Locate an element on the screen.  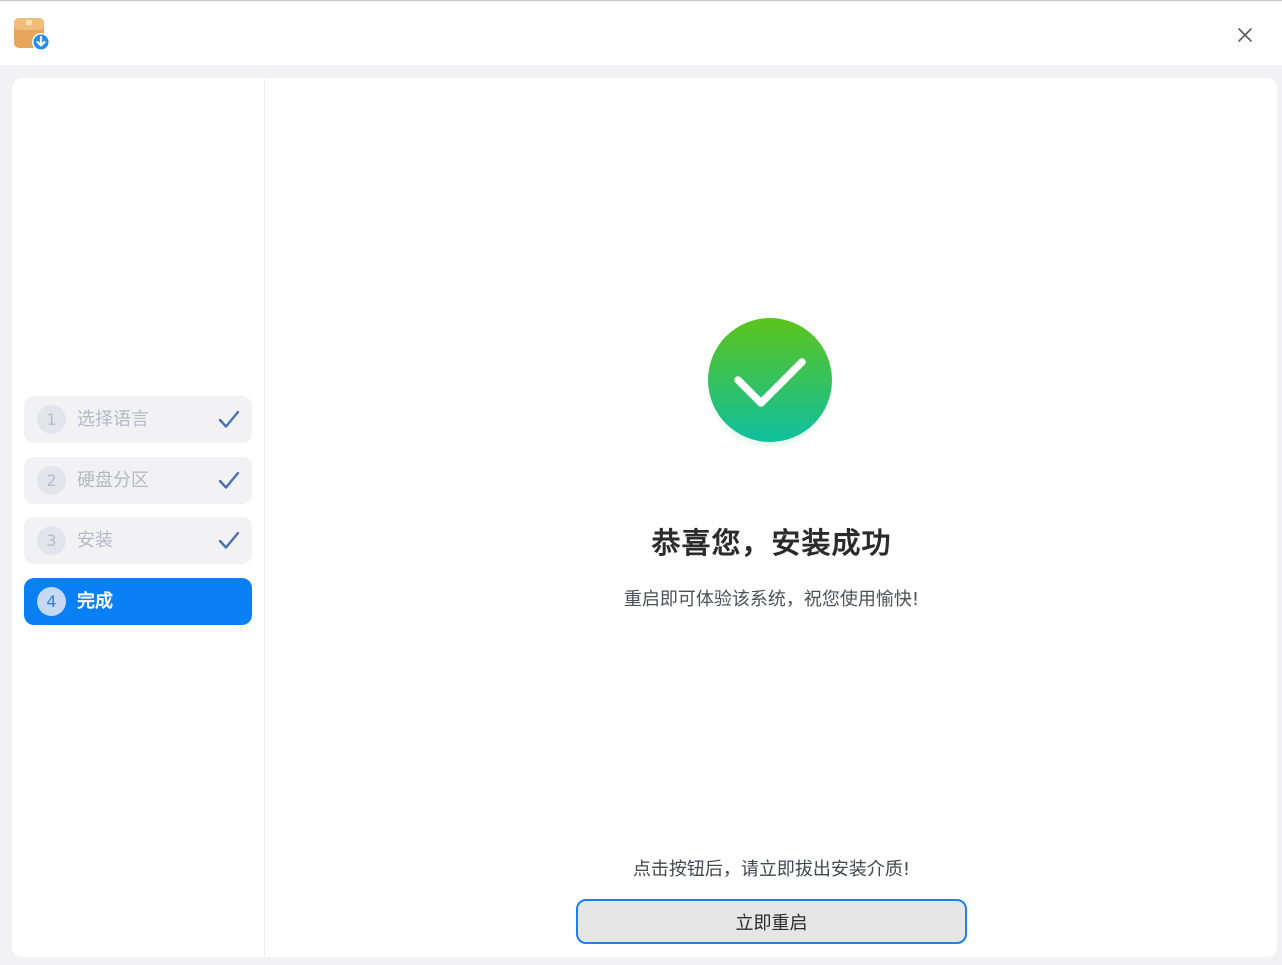
step-label: 硬盘分区 is located at coordinates (113, 480).